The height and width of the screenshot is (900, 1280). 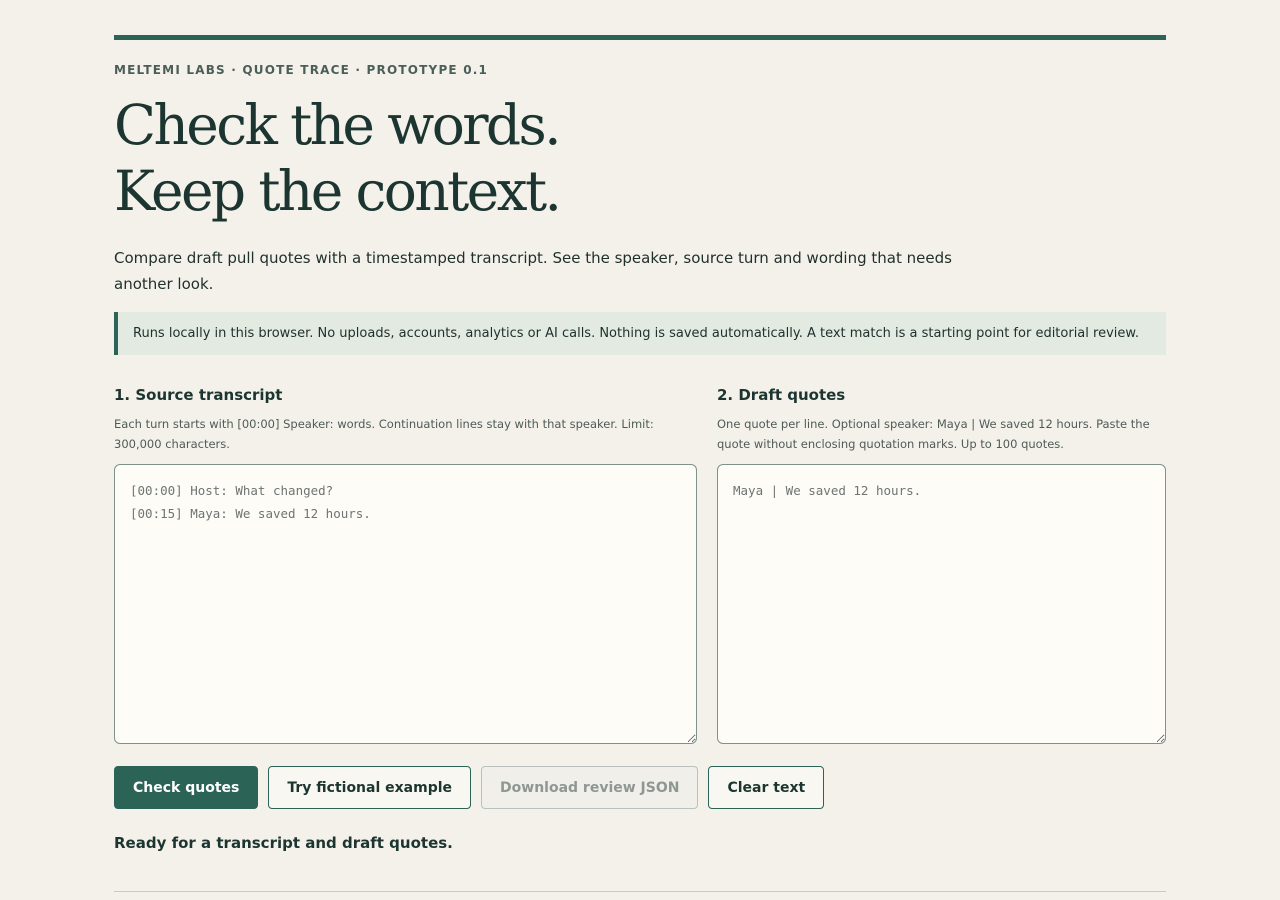 I want to click on top-accent-rule, so click(x=640, y=37).